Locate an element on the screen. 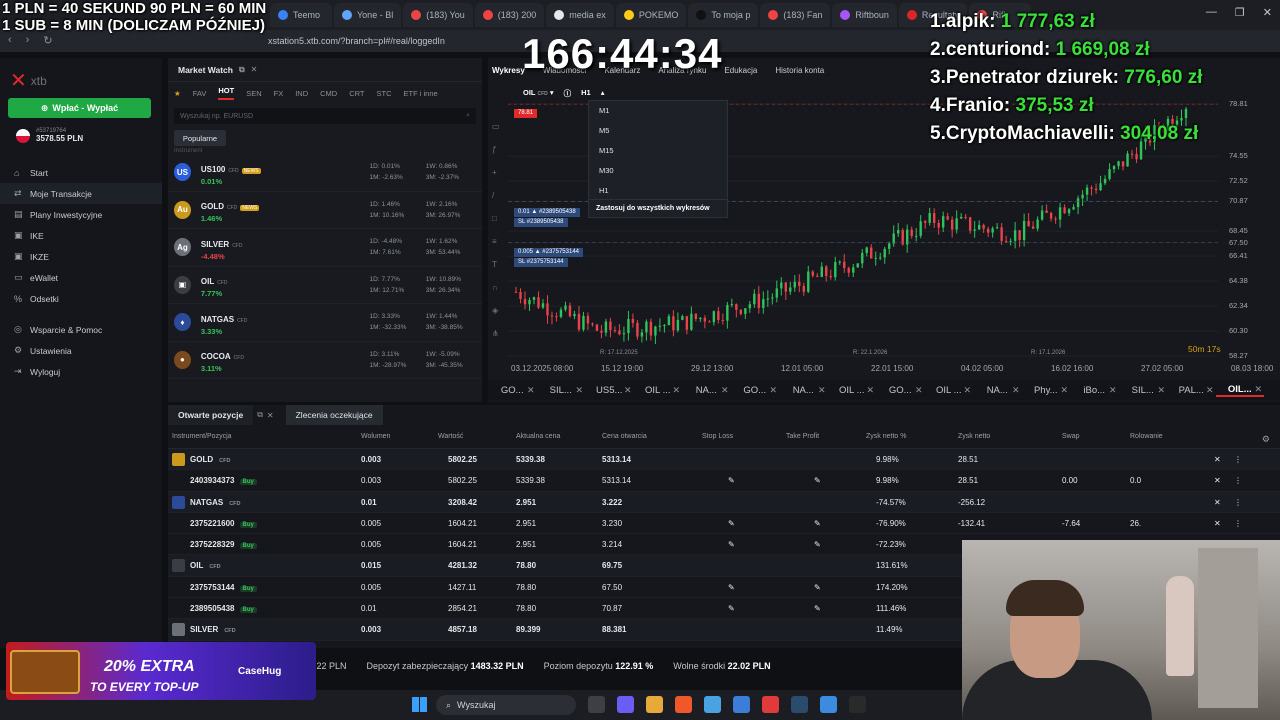 Image resolution: width=1280 pixels, height=720 pixels. deposit-button: ⊕ Wpłać - Wypłać is located at coordinates (79, 108).